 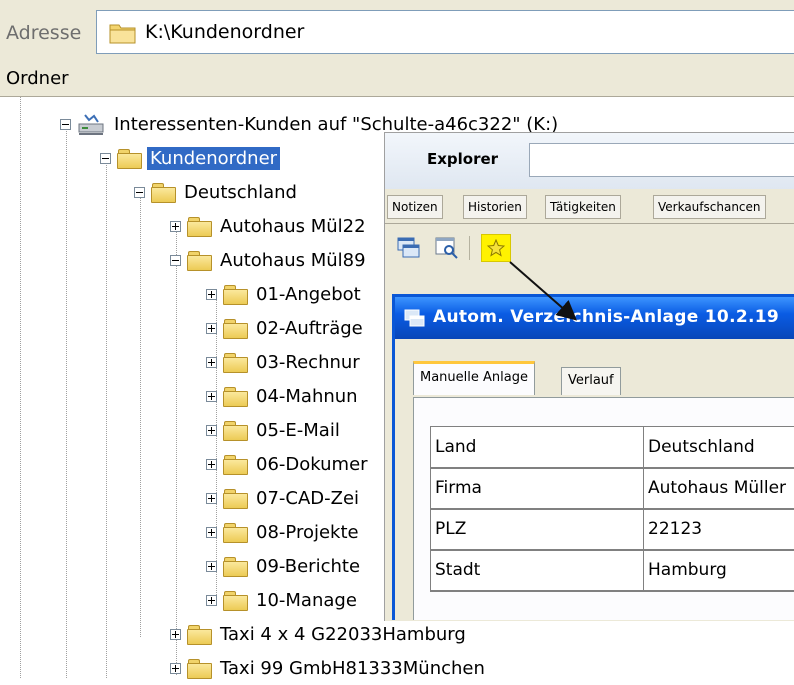 What do you see at coordinates (469, 248) in the screenshot?
I see `toolbar-separator` at bounding box center [469, 248].